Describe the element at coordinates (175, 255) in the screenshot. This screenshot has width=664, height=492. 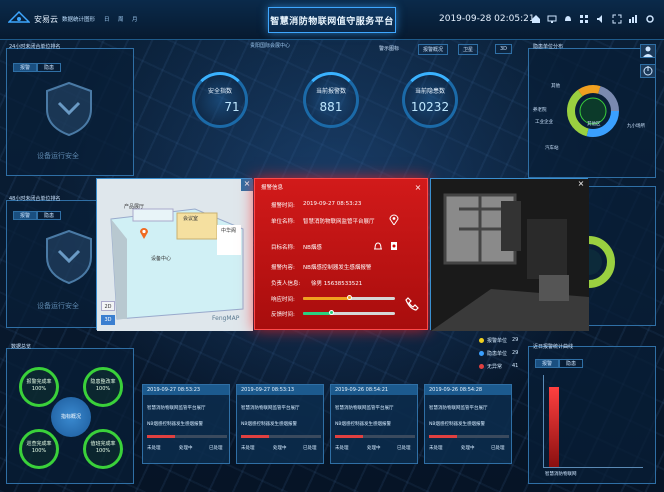
I see `floor-map` at that location.